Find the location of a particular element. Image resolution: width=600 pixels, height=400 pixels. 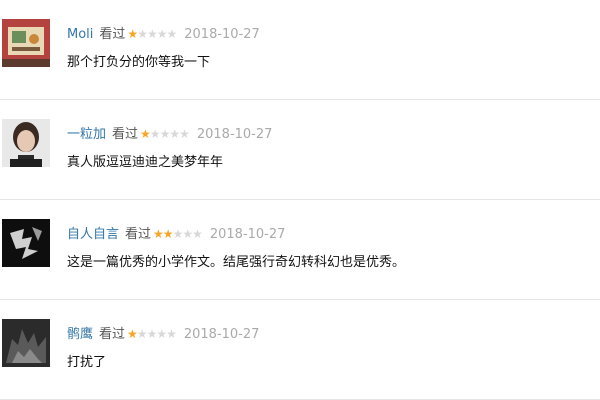

review-meta: 自人自言 看过 ★★★★★ 2018-10-27 is located at coordinates (176, 234).